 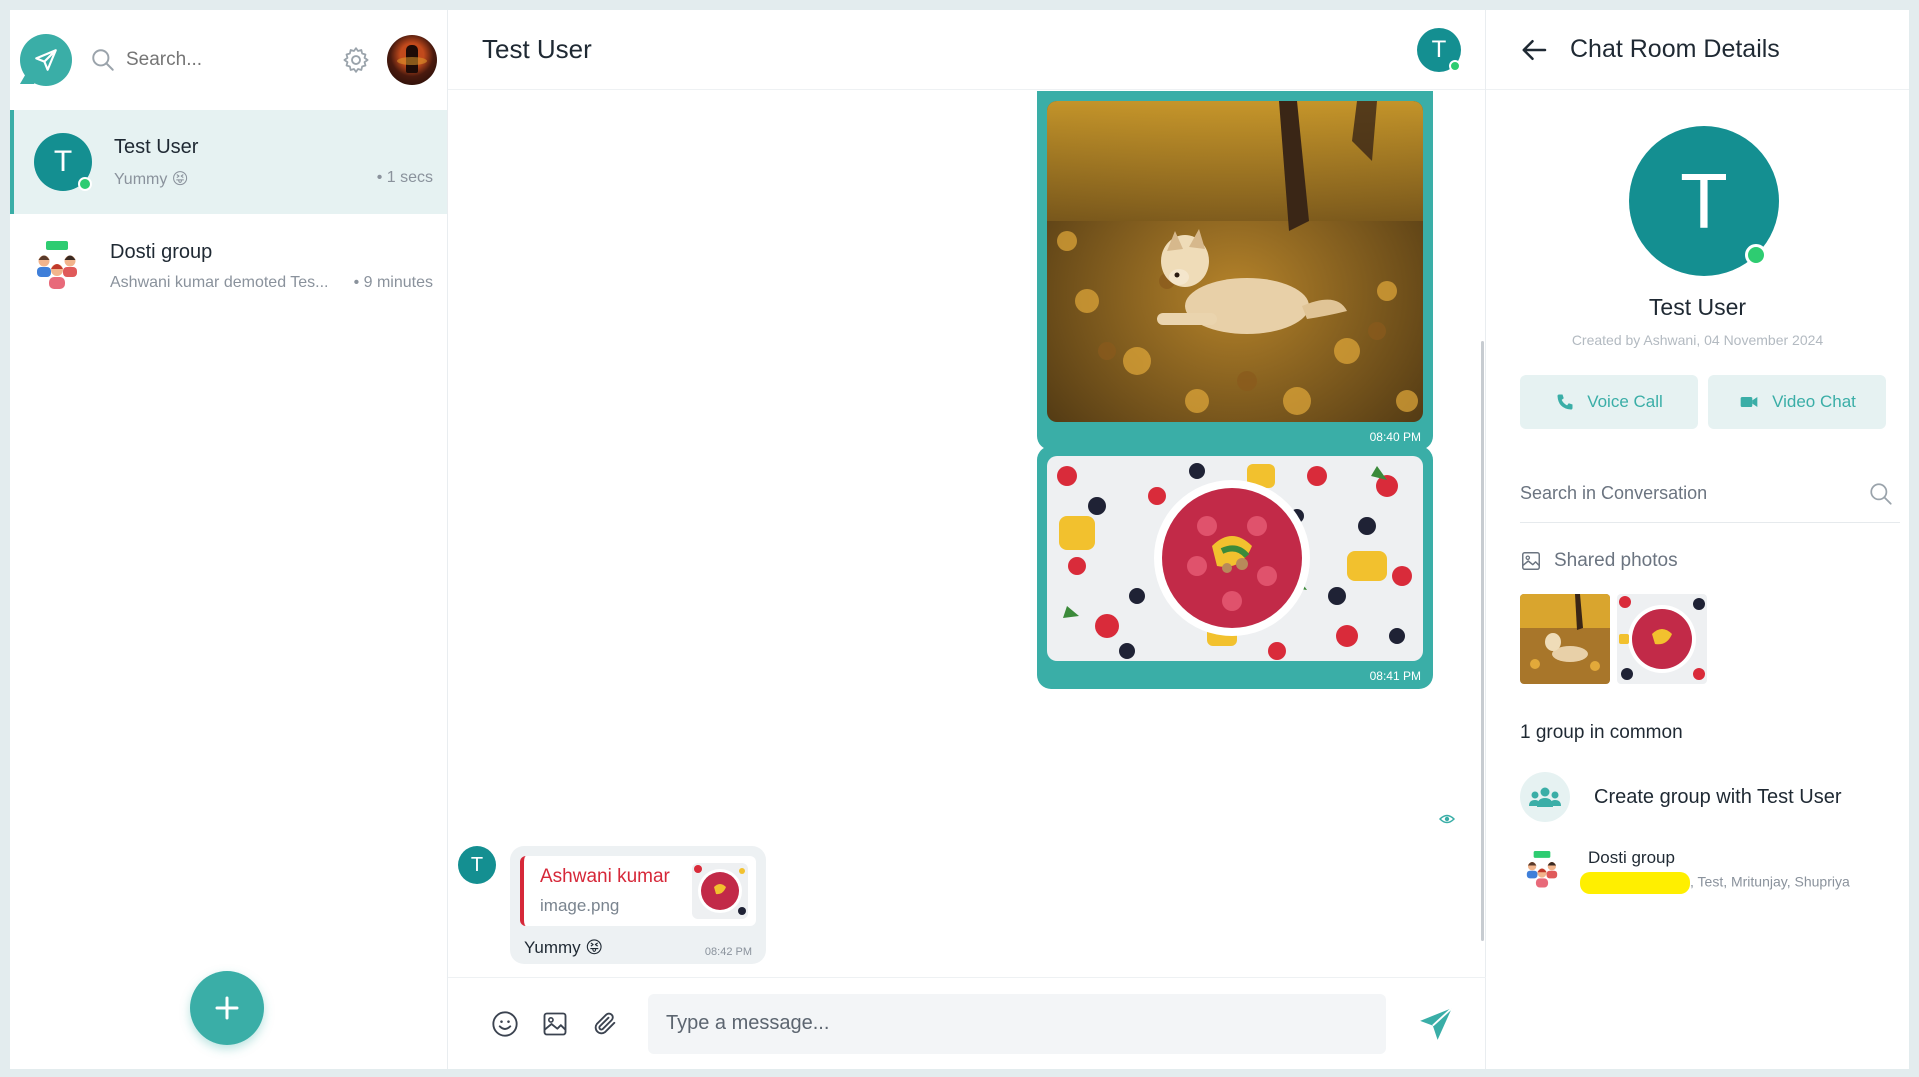 What do you see at coordinates (1613, 639) in the screenshot?
I see `shared-photos-grid` at bounding box center [1613, 639].